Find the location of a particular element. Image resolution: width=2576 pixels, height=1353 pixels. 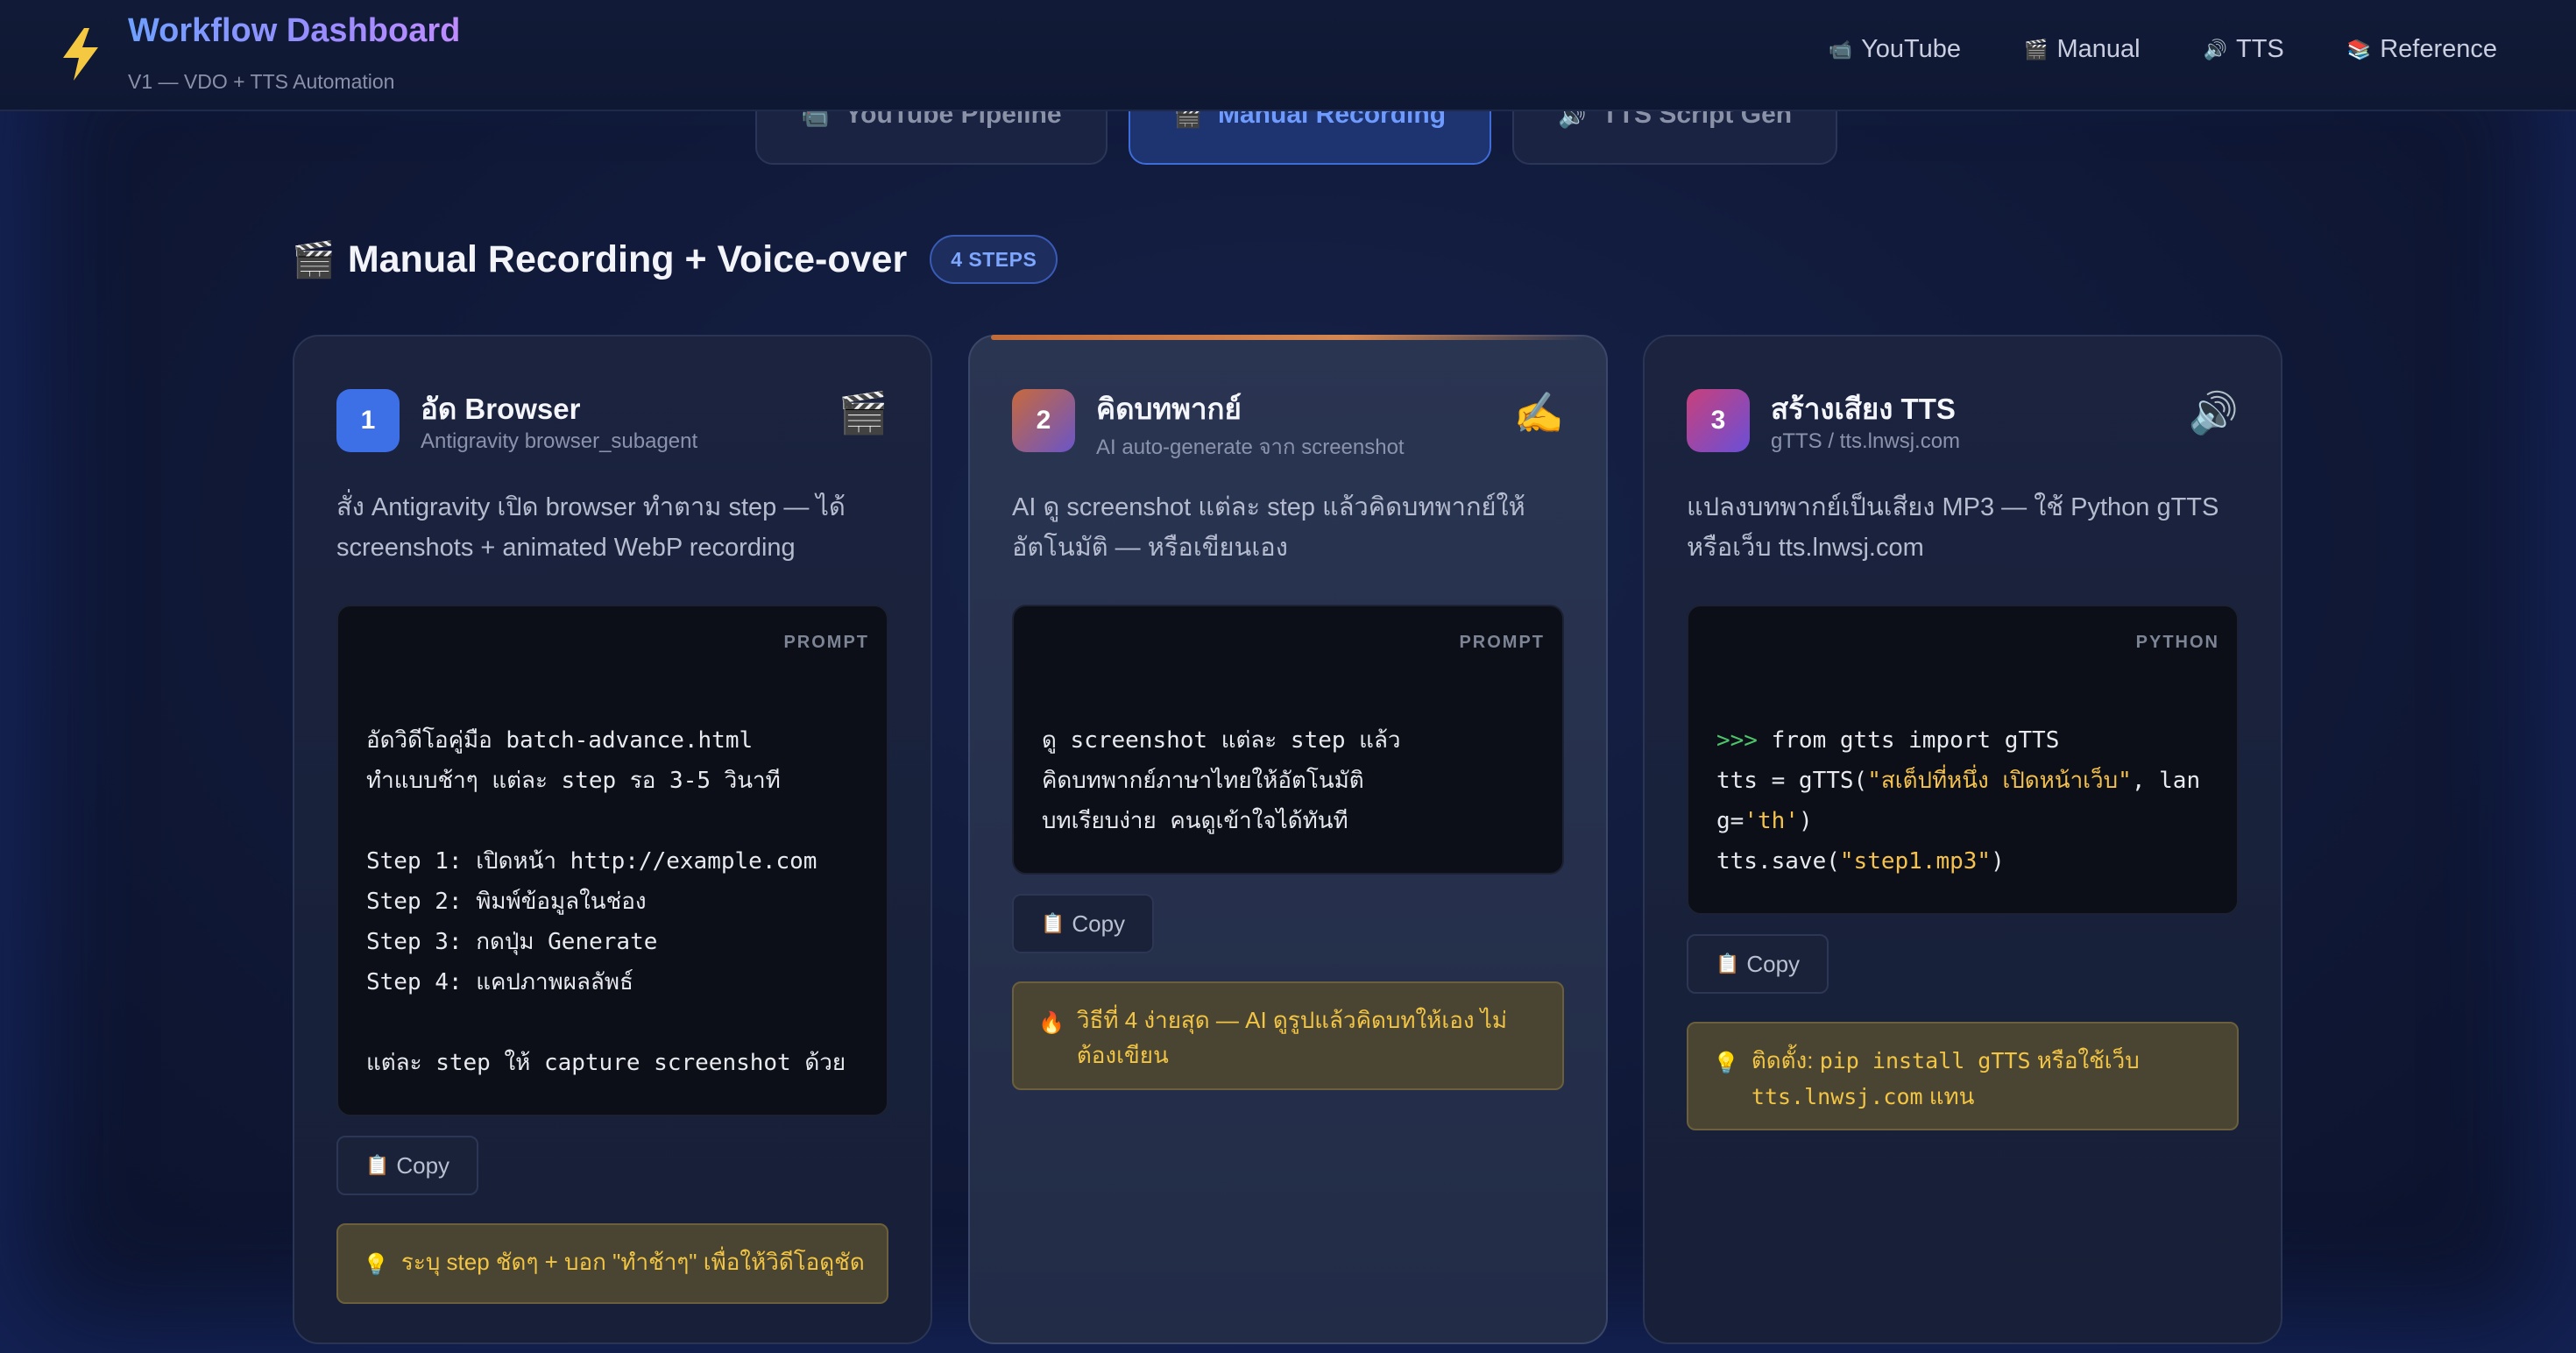

step-subtitle: gTTS / tts.lnwsj.com is located at coordinates (1866, 441).